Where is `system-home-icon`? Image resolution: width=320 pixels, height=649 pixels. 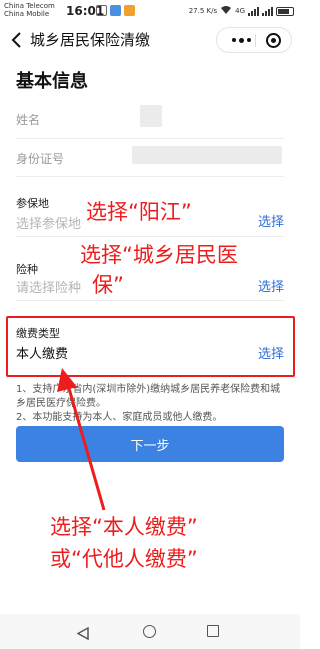 system-home-icon is located at coordinates (149, 631).